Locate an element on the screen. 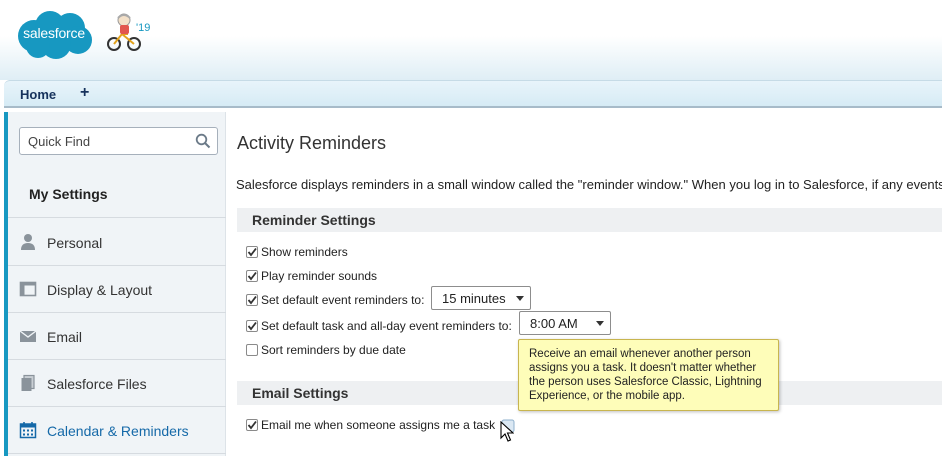  sidebar-item-salesforce-files: Salesforce Files is located at coordinates (117, 383).